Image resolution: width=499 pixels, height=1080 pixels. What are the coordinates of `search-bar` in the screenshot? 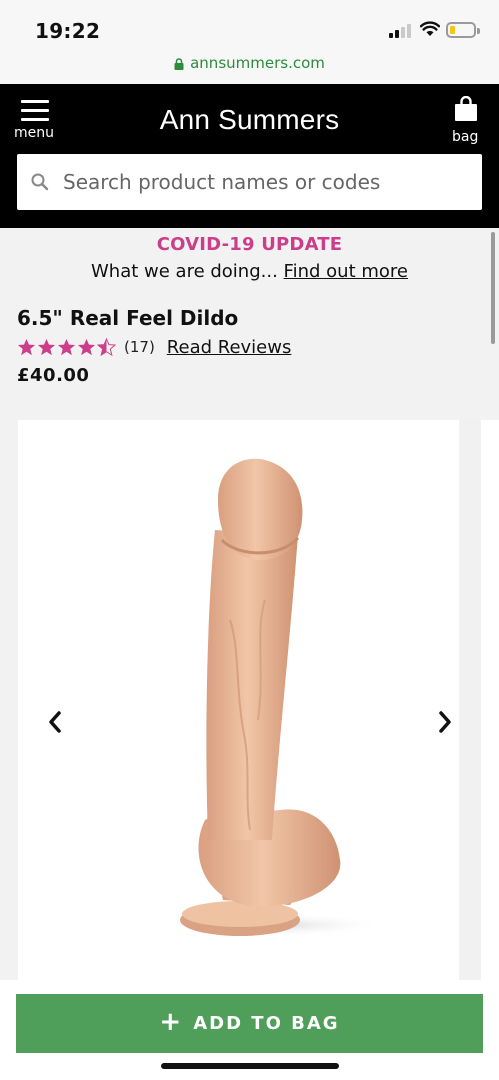 It's located at (249, 182).